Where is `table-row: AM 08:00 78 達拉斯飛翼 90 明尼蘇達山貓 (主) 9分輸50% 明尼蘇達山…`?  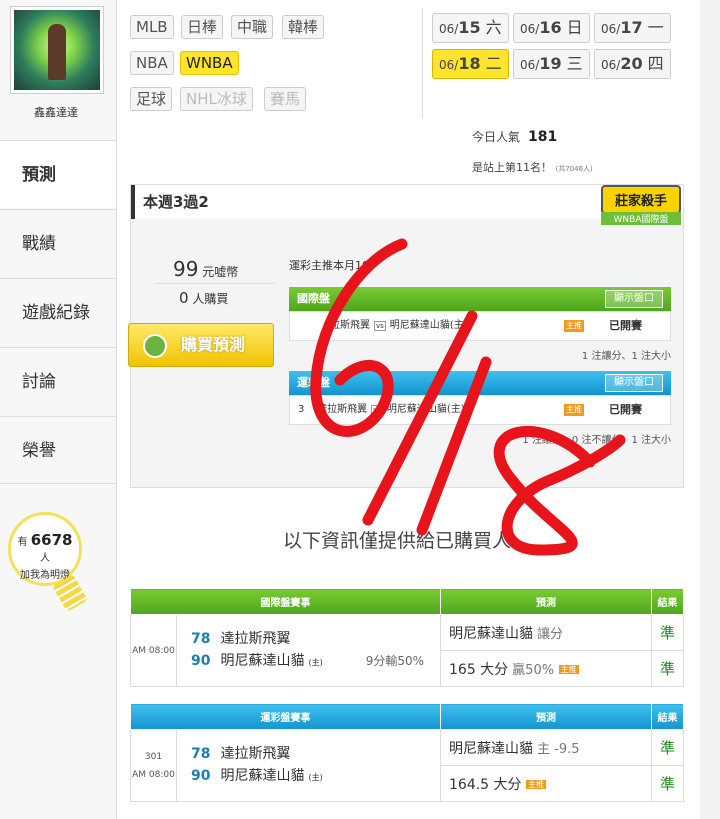 table-row: AM 08:00 78 達拉斯飛翼 90 明尼蘇達山貓 (主) 9分輸50% 明尼蘇達山… is located at coordinates (407, 650).